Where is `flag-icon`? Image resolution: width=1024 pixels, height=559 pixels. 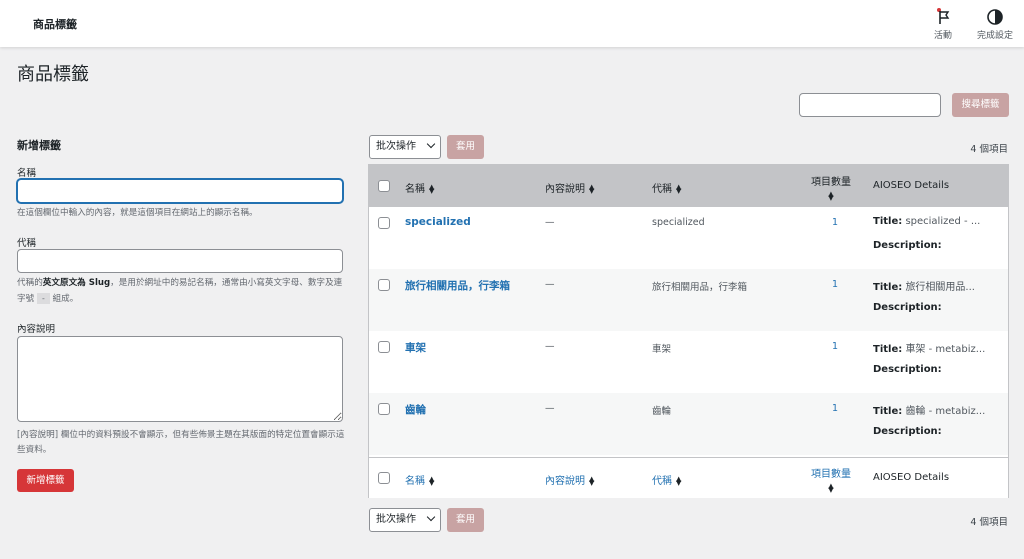 flag-icon is located at coordinates (943, 17).